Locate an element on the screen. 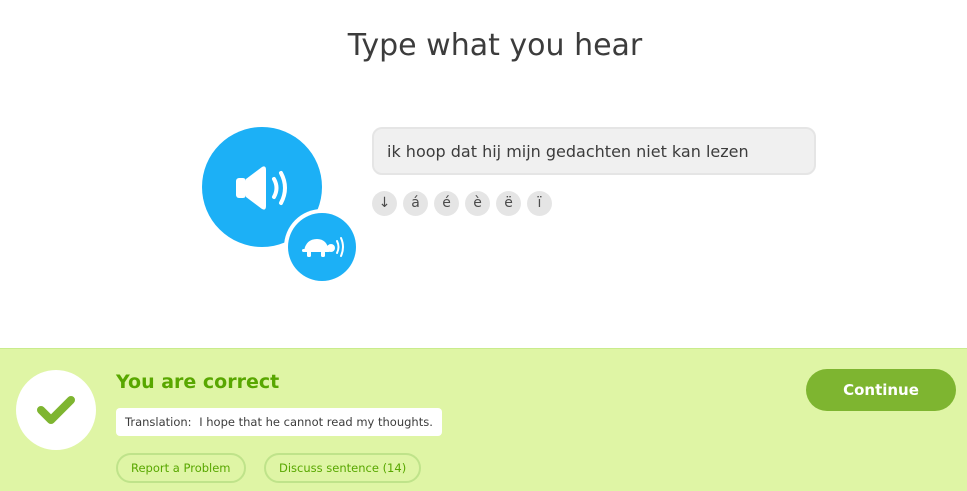 This screenshot has width=967, height=491. special-char-button-e-acute: é is located at coordinates (446, 203).